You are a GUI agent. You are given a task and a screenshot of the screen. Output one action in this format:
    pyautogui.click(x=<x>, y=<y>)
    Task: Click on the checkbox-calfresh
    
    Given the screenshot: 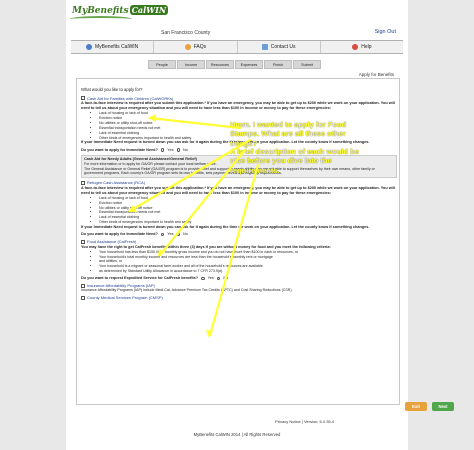 What is the action you would take?
    pyautogui.click(x=83, y=241)
    